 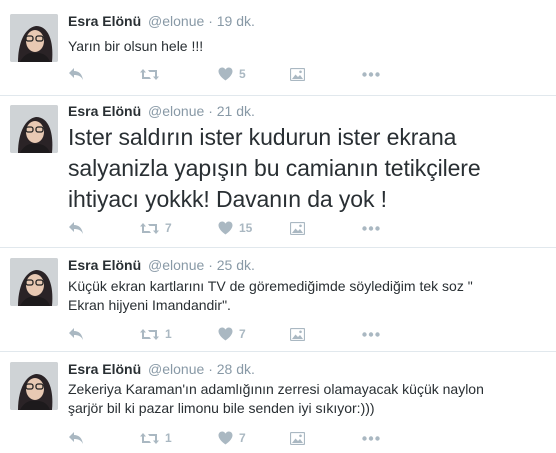 I want to click on tweet-text-line: Ekran hijyeni Imandandir"., so click(x=149, y=305).